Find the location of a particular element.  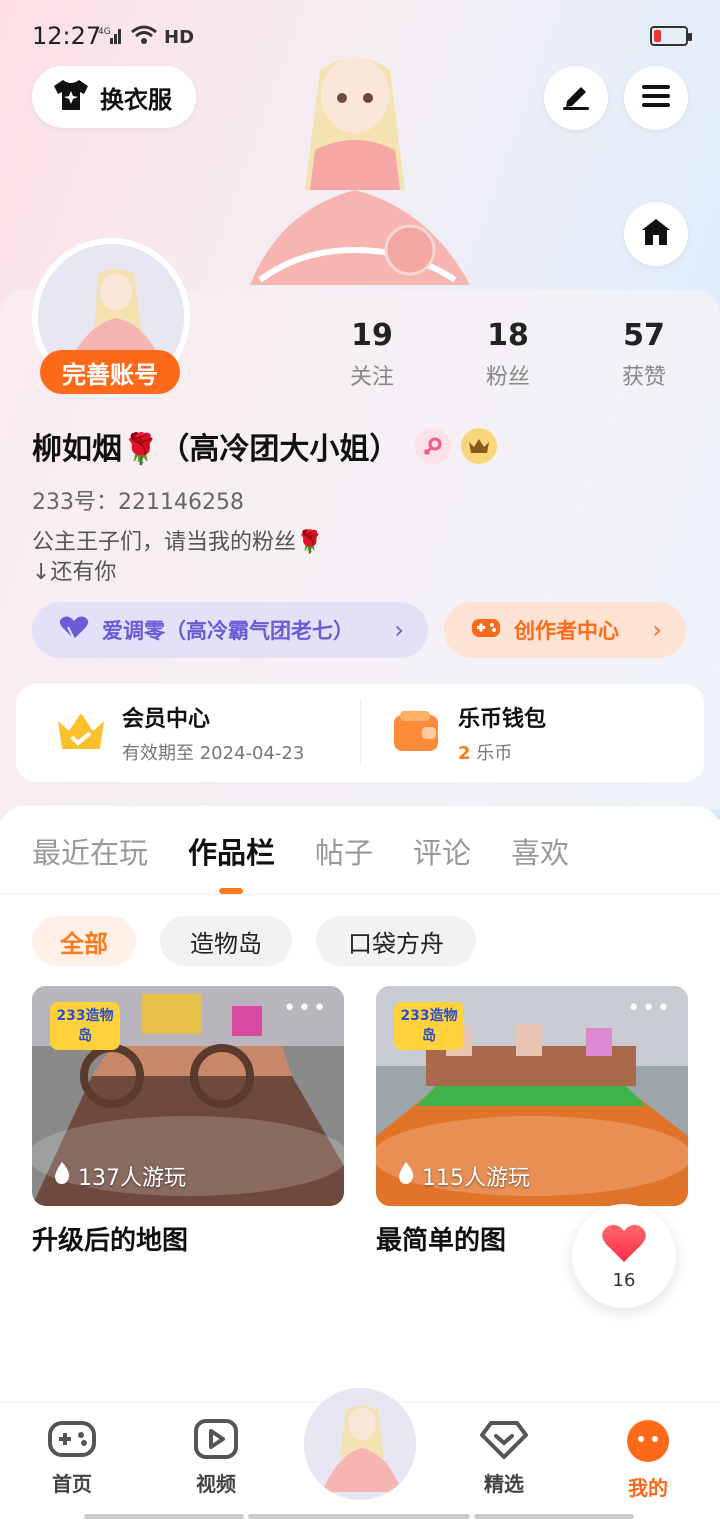

filter-chip-all: 全部 is located at coordinates (84, 941).